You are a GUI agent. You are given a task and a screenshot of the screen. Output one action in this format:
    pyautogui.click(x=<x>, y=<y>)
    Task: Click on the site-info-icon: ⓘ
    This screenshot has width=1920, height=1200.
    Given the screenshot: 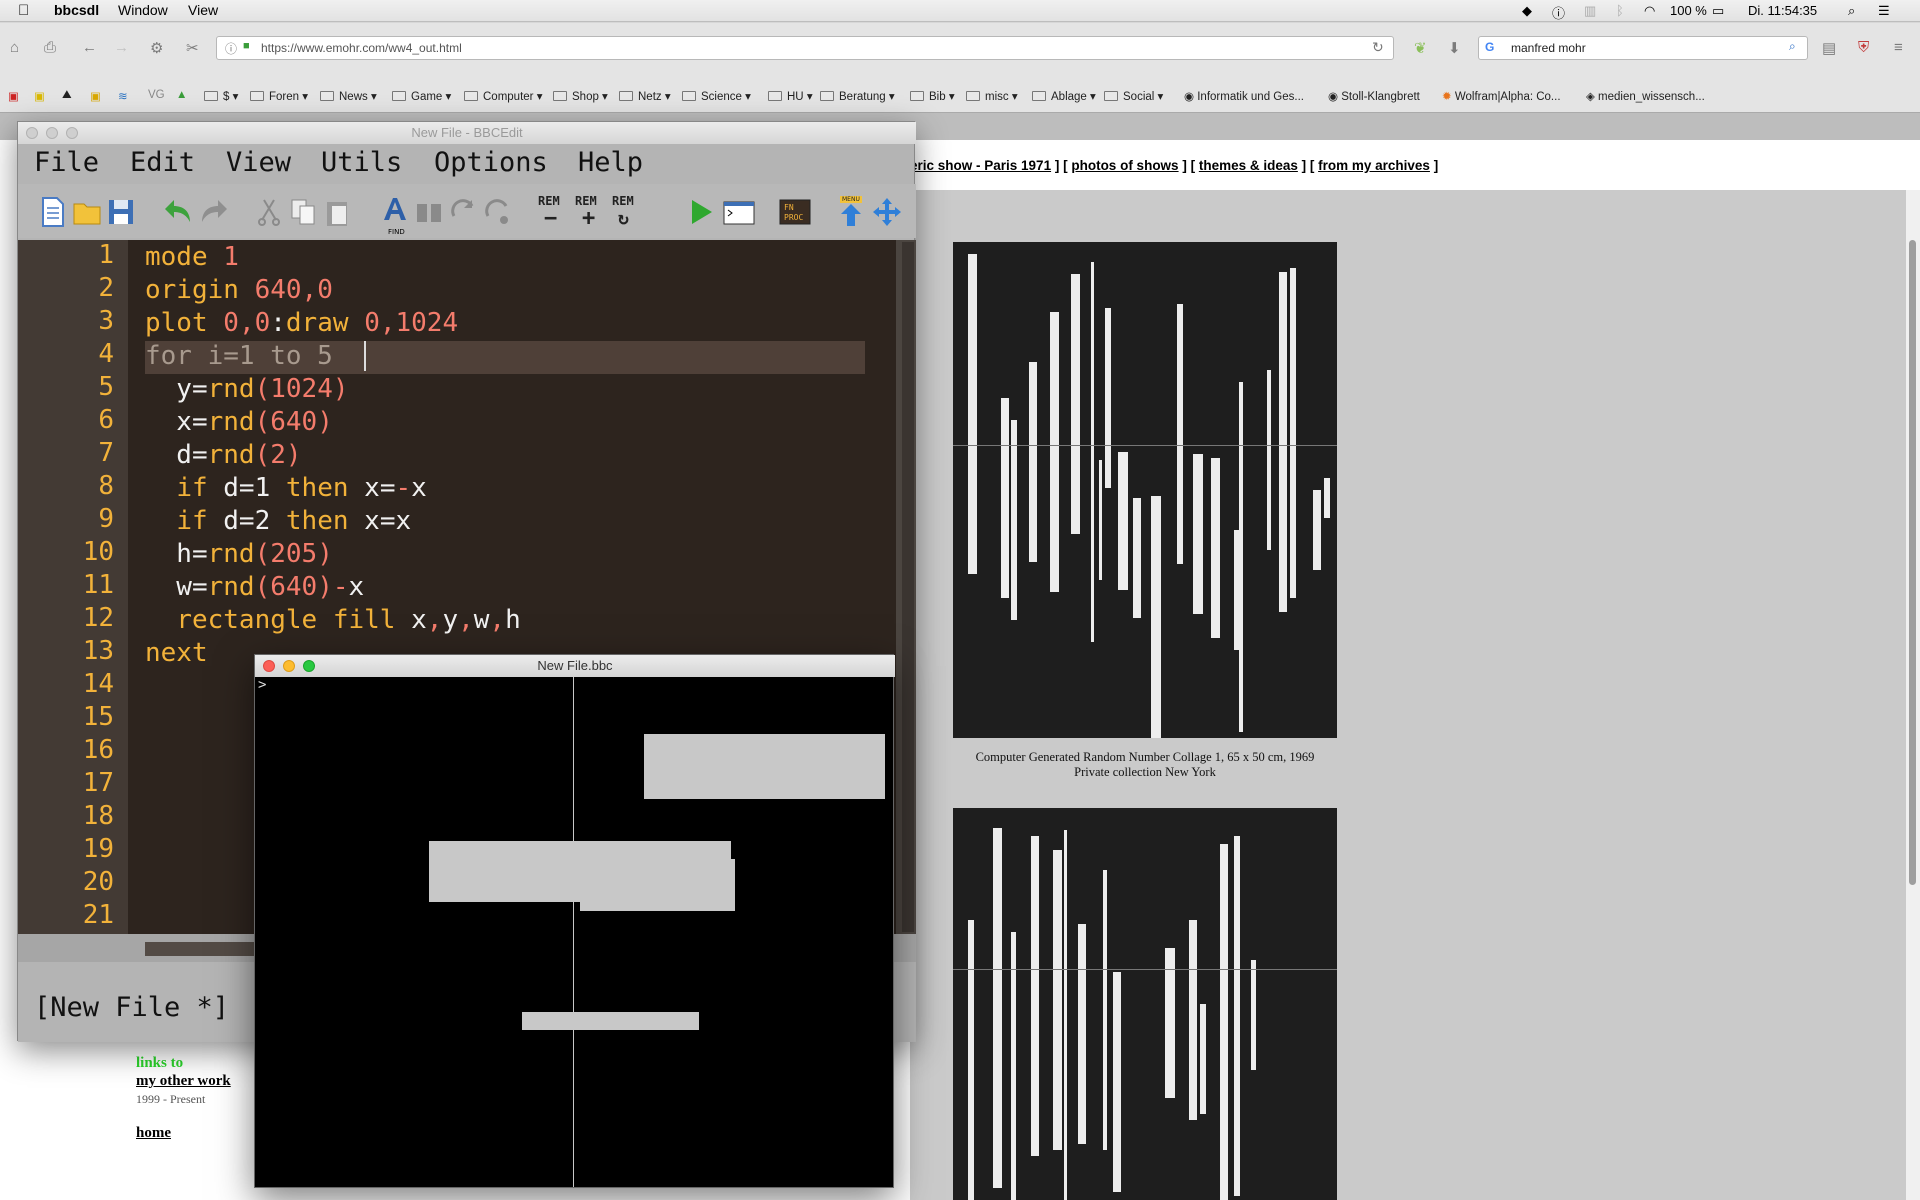 What is the action you would take?
    pyautogui.click(x=231, y=48)
    